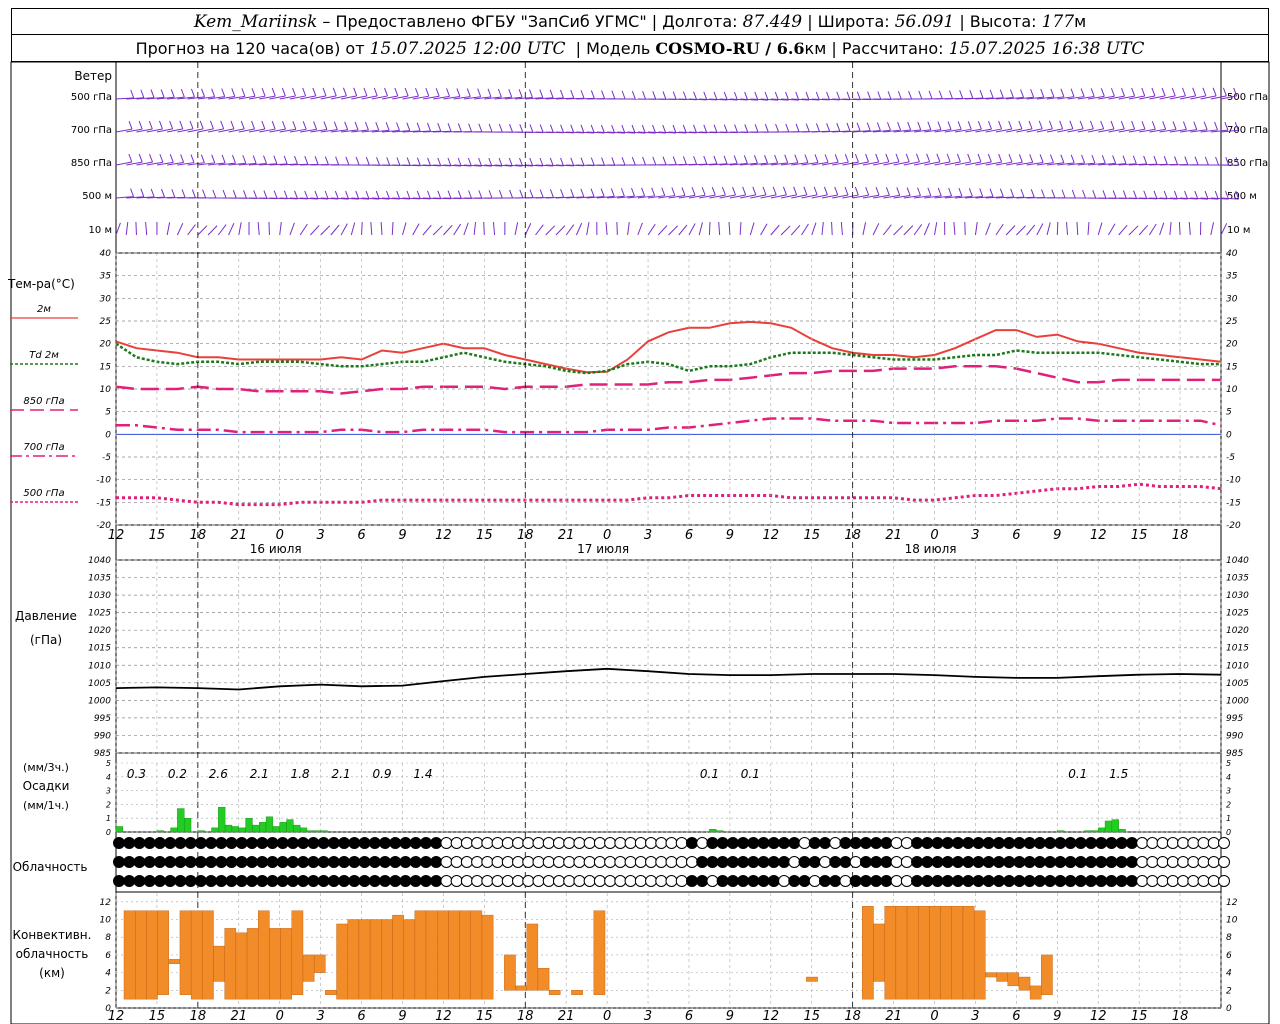 The height and width of the screenshot is (1024, 1280). What do you see at coordinates (177, 774) in the screenshot?
I see `precip-total-label: 0.2` at bounding box center [177, 774].